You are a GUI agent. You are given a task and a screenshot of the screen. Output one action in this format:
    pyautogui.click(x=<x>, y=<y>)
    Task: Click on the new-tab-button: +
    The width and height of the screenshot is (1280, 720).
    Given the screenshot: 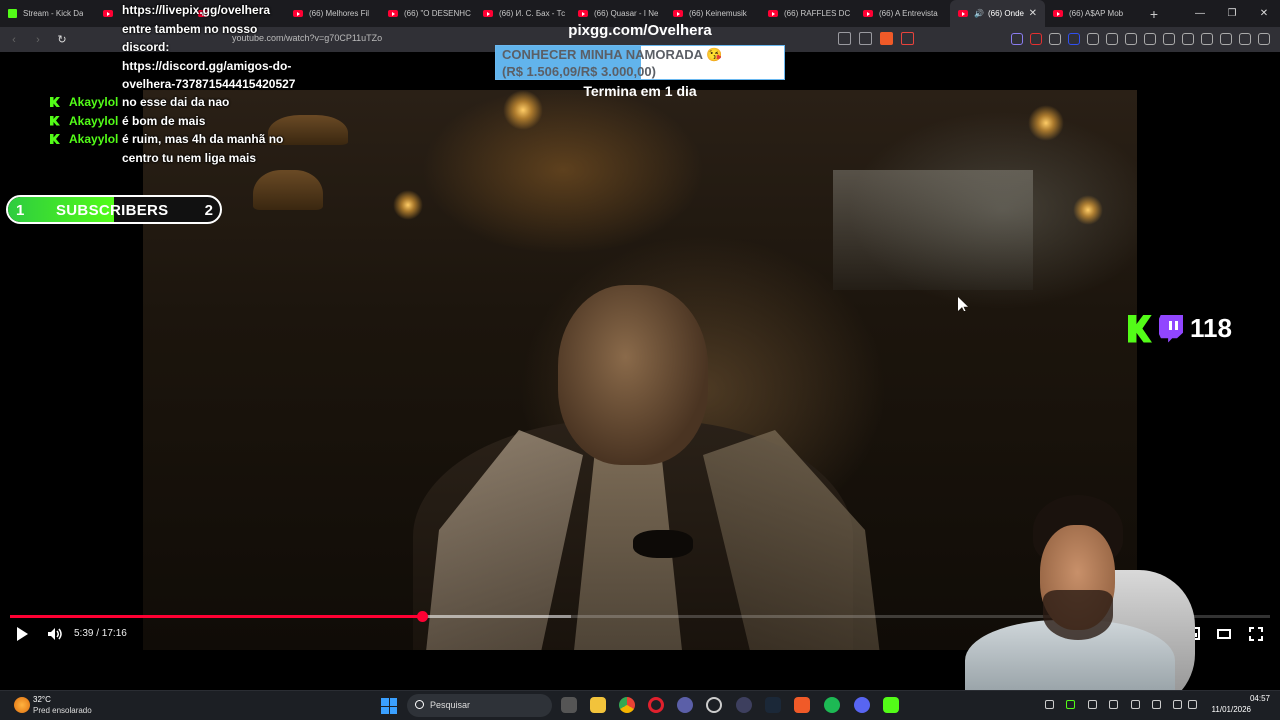 What is the action you would take?
    pyautogui.click(x=1154, y=14)
    